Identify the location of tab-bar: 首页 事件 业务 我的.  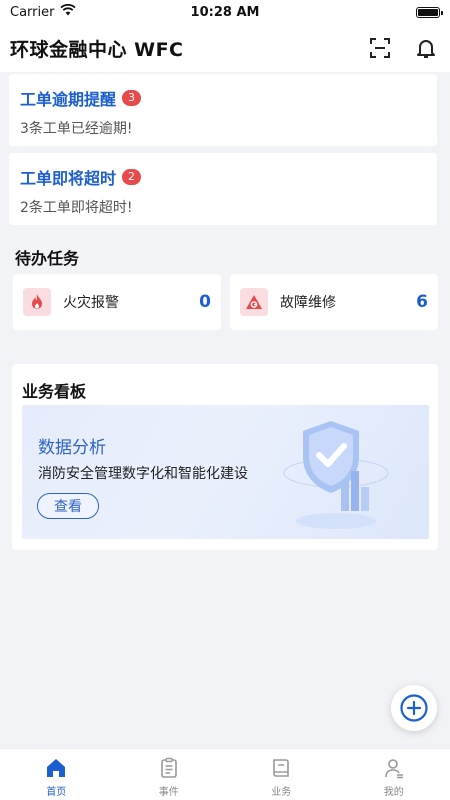
(225, 774).